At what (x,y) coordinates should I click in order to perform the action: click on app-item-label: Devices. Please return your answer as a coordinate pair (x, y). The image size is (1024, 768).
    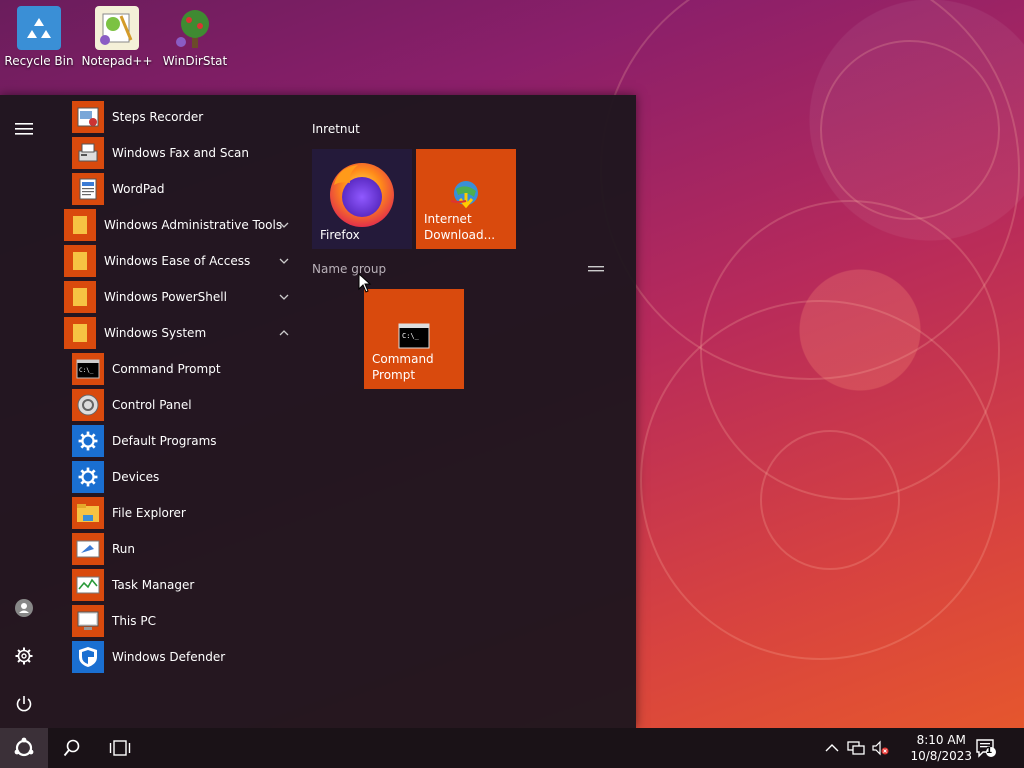
    Looking at the image, I should click on (136, 477).